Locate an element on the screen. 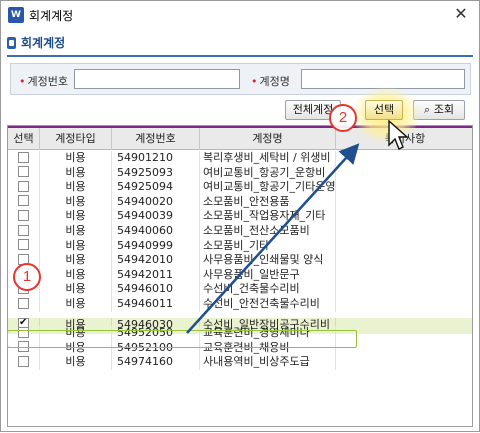  col-header-code: 계정번호 is located at coordinates (156, 139).